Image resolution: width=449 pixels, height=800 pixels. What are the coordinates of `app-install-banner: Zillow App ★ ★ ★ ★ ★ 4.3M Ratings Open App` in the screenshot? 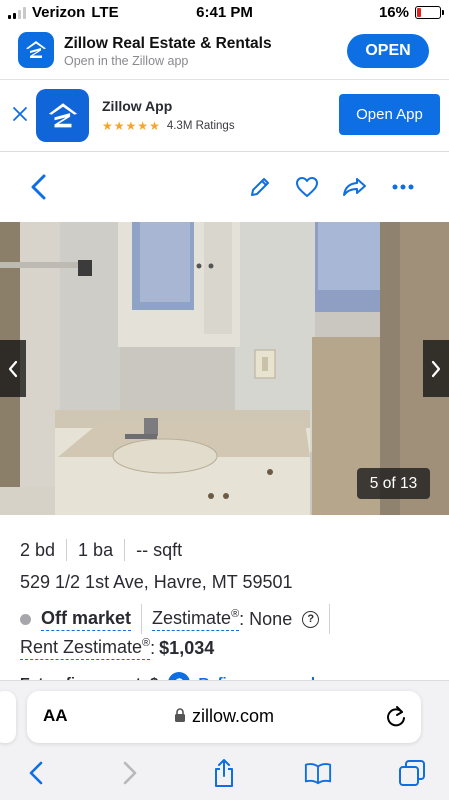 It's located at (224, 116).